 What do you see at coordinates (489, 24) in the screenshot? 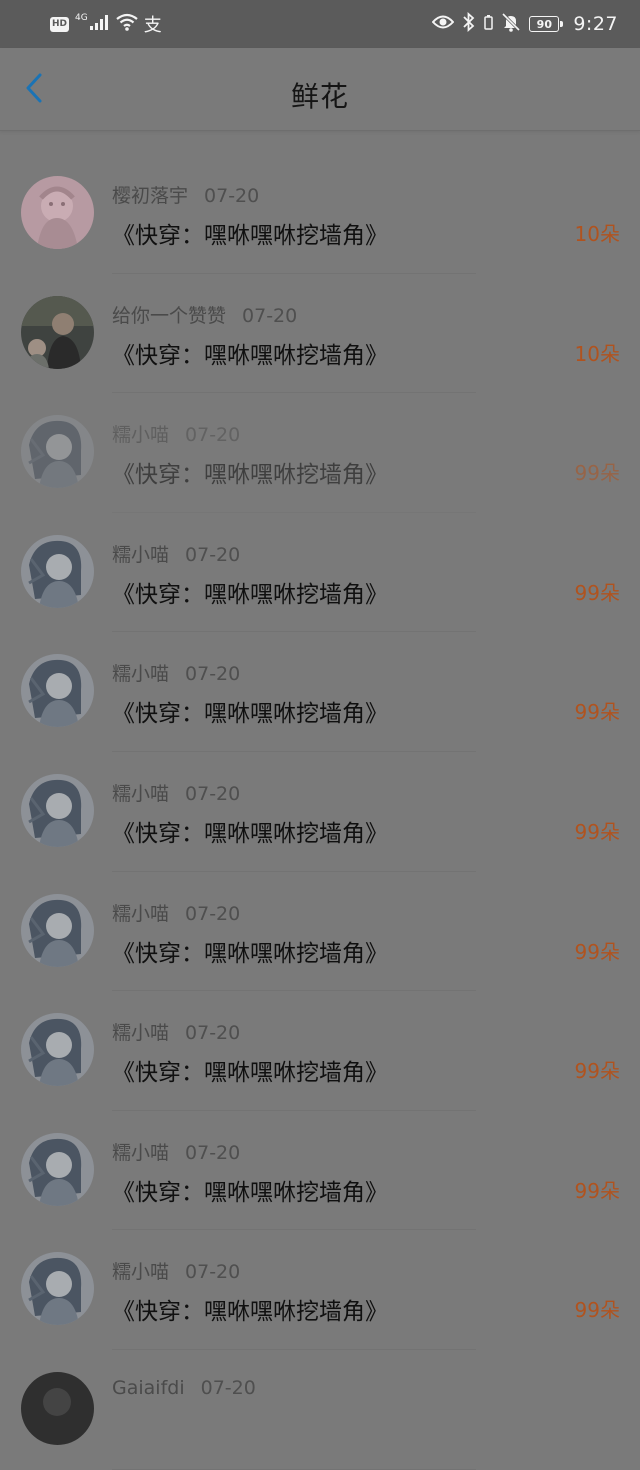
I see `battery-small-icon` at bounding box center [489, 24].